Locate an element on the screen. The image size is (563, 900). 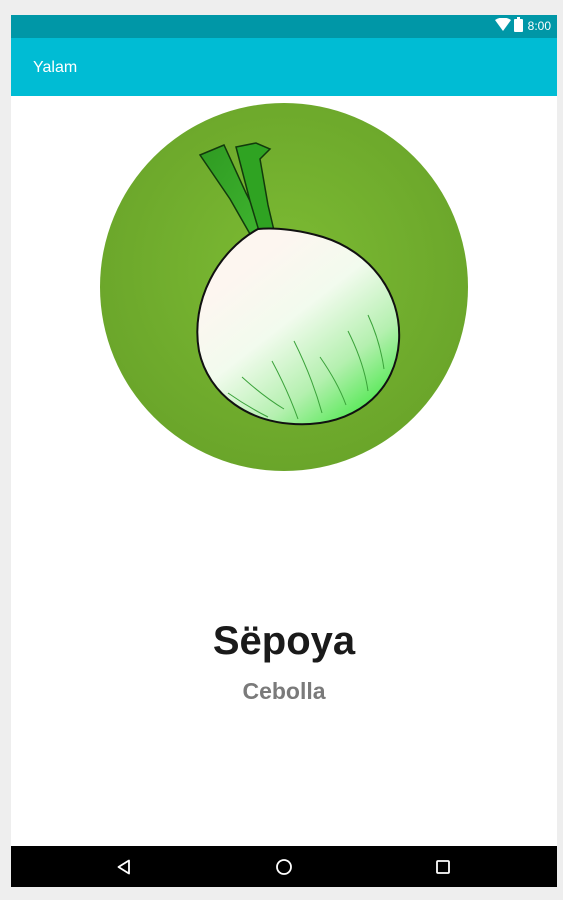
recents-button is located at coordinates (443, 867).